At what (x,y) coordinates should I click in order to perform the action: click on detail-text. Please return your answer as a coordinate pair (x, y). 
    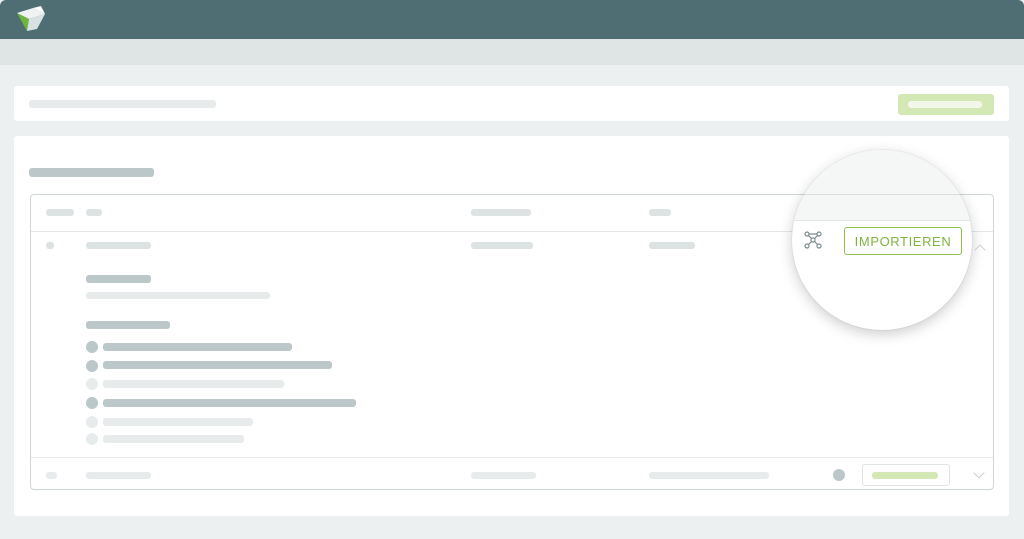
    Looking at the image, I should click on (178, 295).